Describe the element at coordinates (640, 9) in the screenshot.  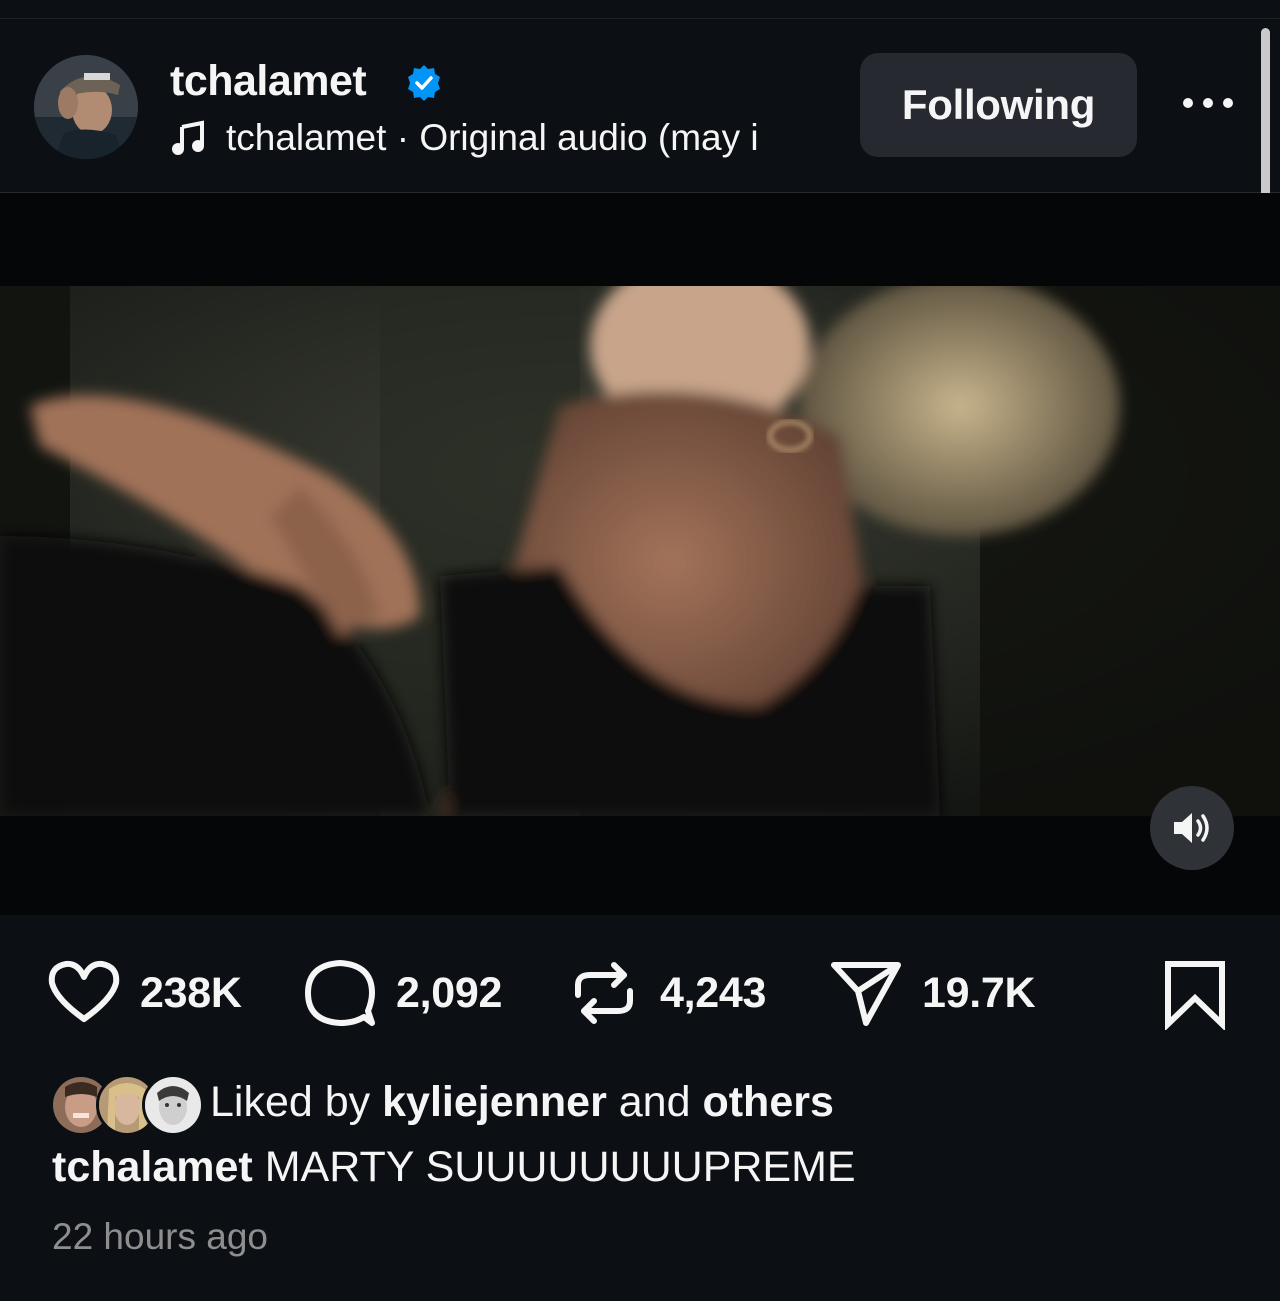
I see `top-strip` at that location.